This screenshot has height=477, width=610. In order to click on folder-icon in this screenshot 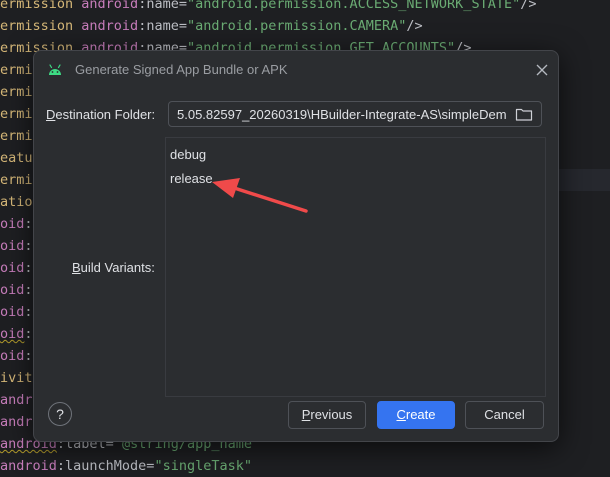, I will do `click(524, 114)`.